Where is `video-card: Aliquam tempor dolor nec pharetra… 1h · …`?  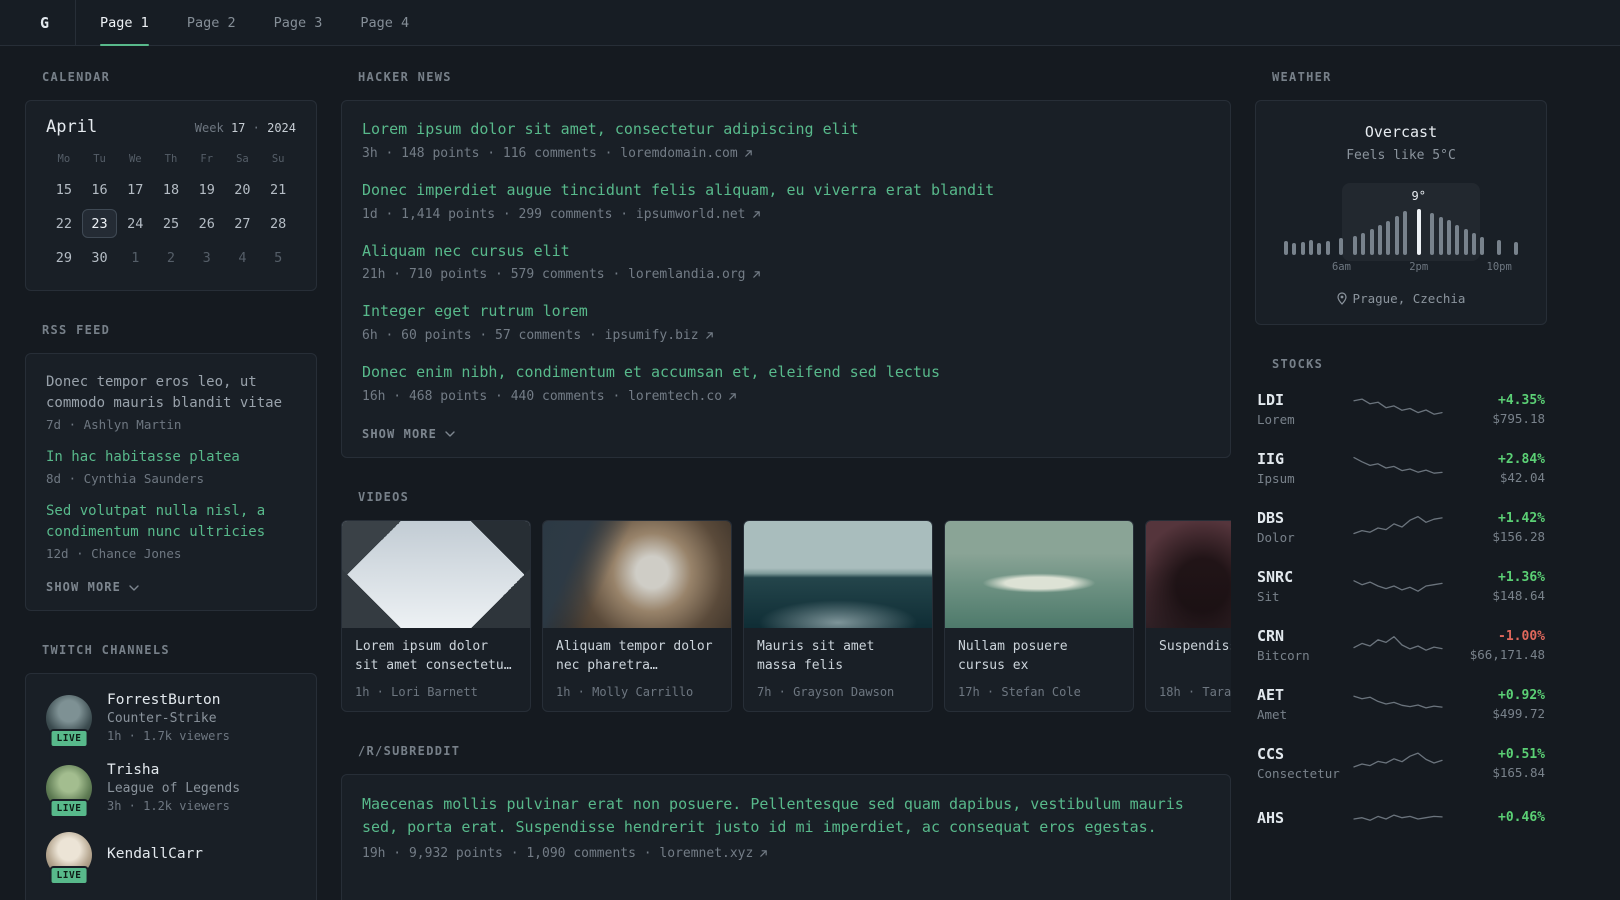 video-card: Aliquam tempor dolor nec pharetra… 1h · … is located at coordinates (637, 615).